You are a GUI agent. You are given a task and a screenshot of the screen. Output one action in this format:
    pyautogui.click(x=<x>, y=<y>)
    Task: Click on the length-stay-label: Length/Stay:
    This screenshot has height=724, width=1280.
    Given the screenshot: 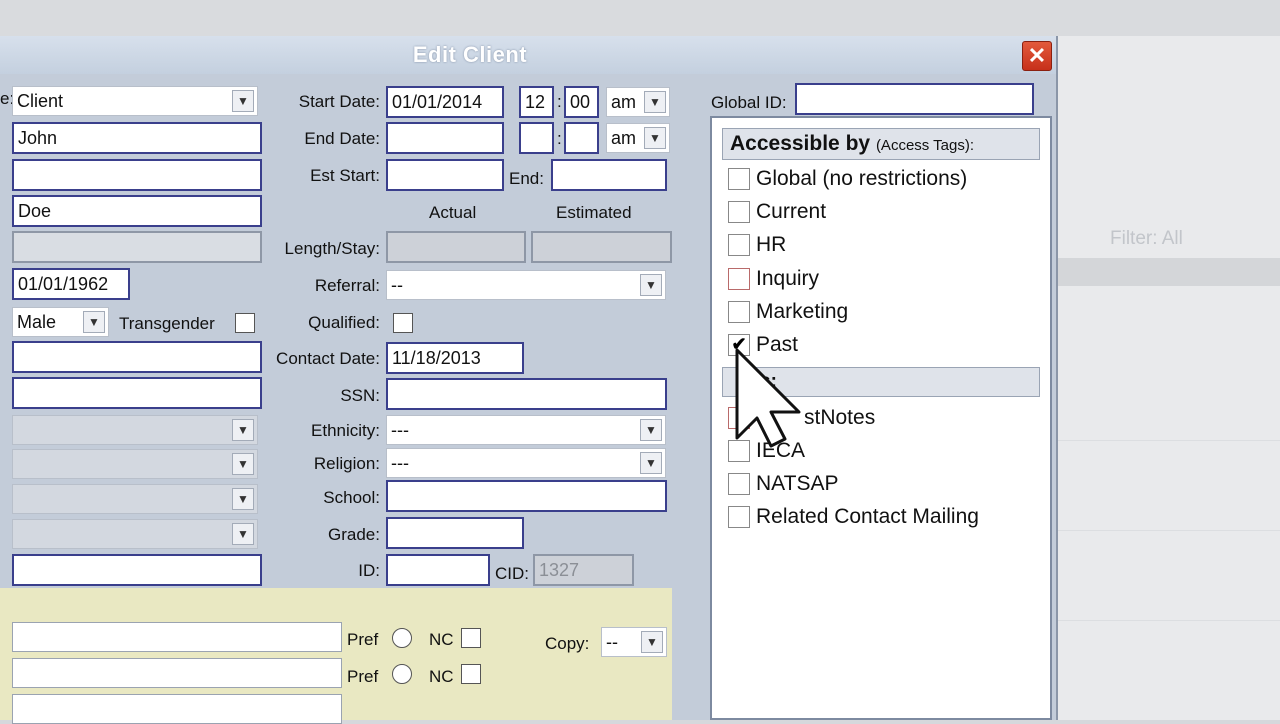 What is the action you would take?
    pyautogui.click(x=332, y=248)
    